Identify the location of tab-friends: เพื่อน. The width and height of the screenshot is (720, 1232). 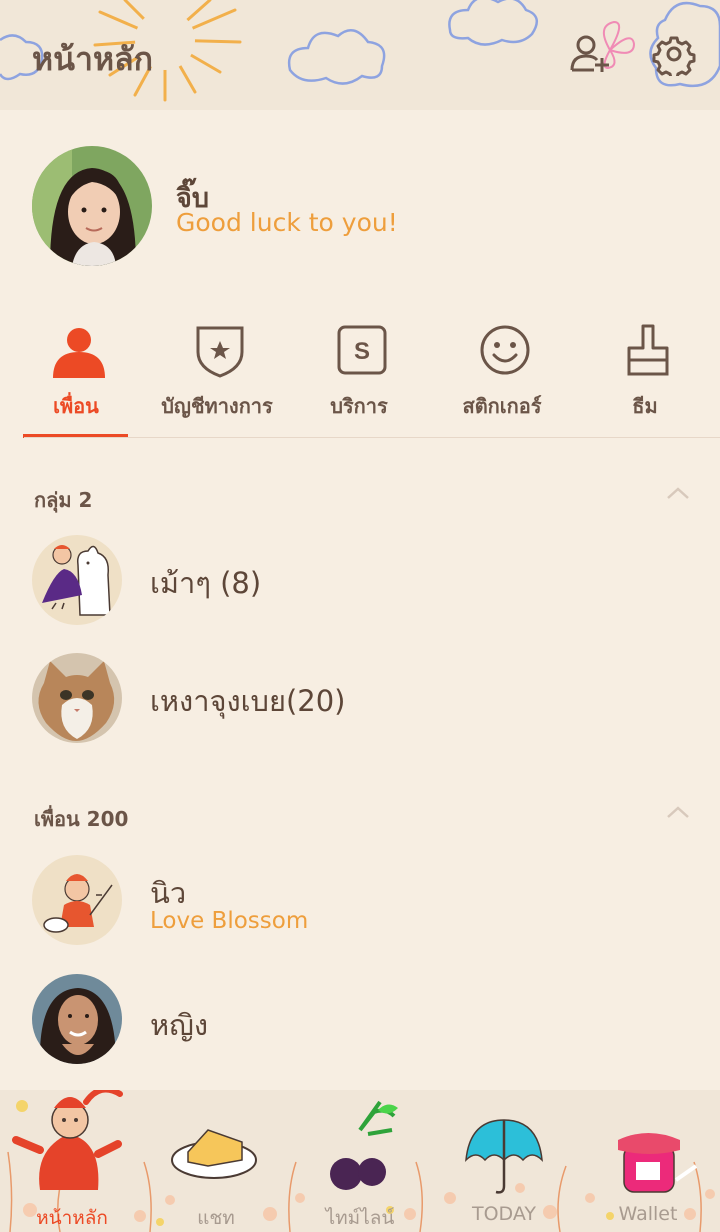
(76, 377).